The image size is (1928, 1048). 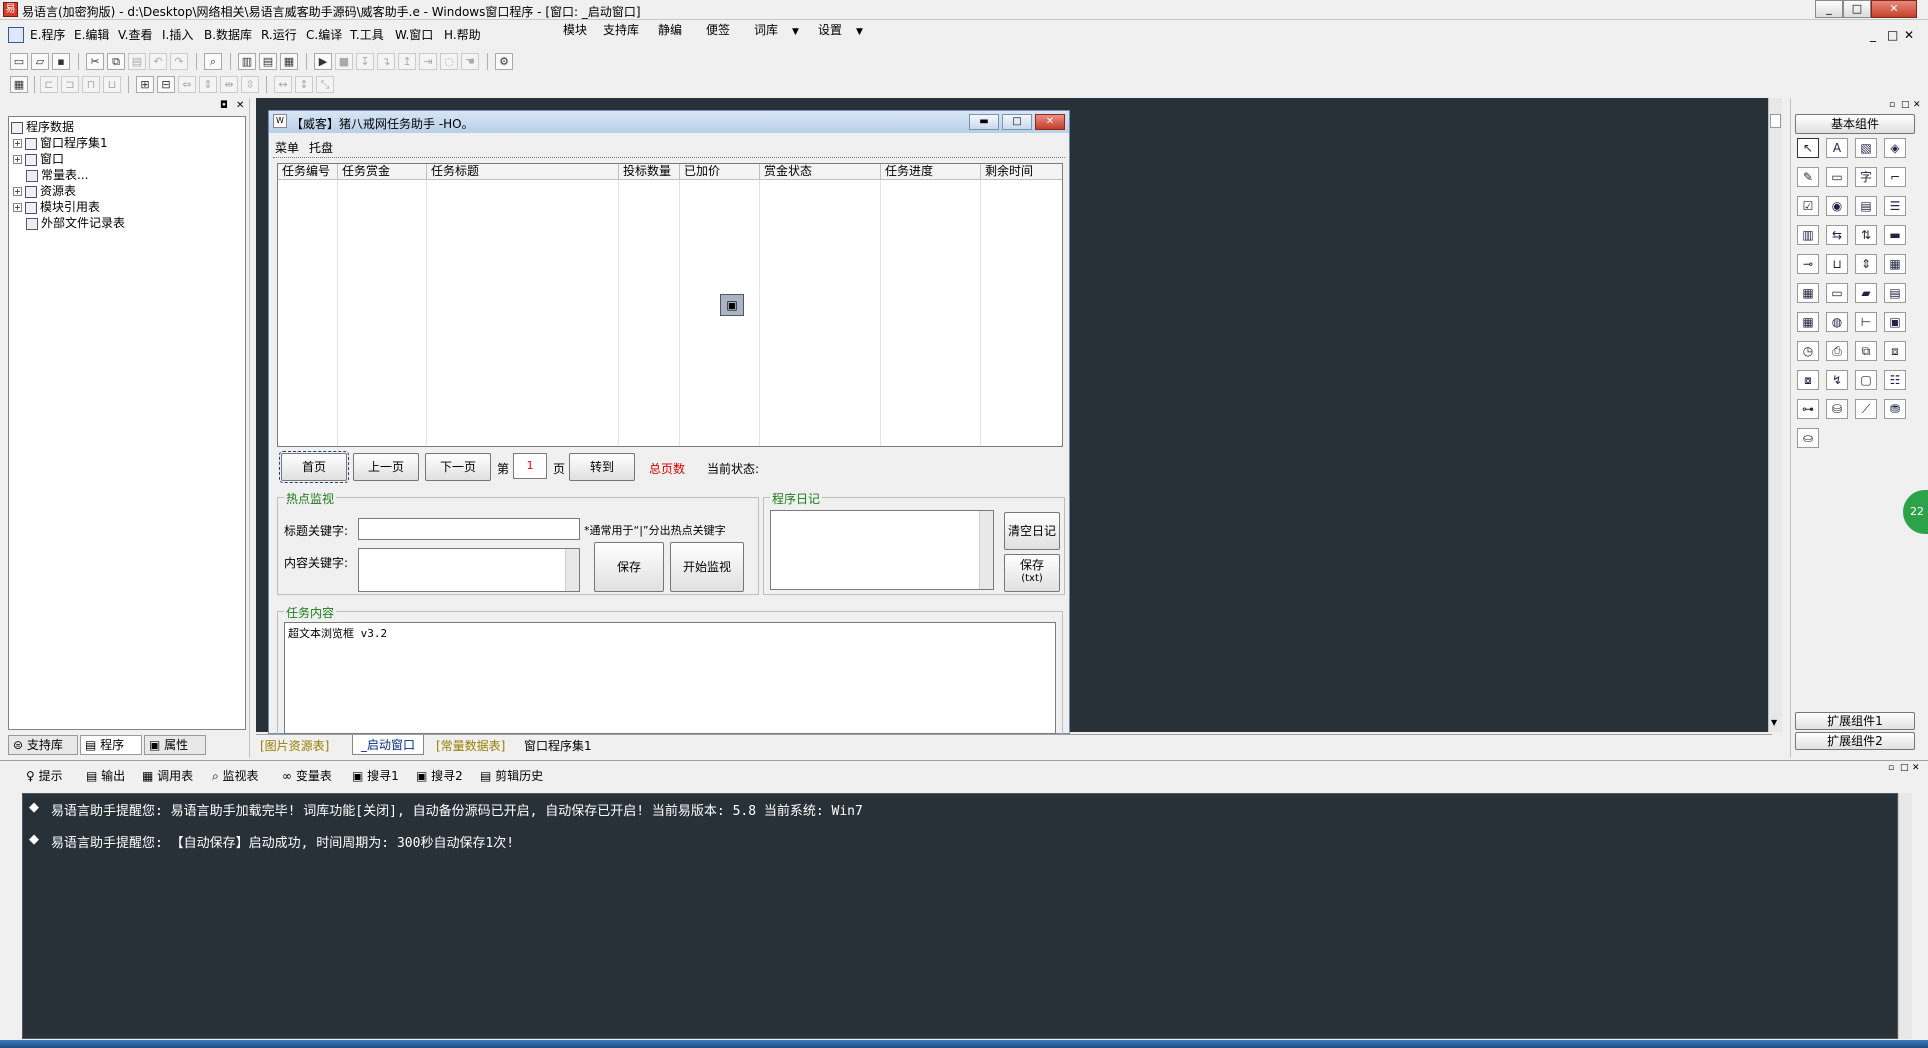 I want to click on pointer-tool-icon: ↖, so click(x=1808, y=148).